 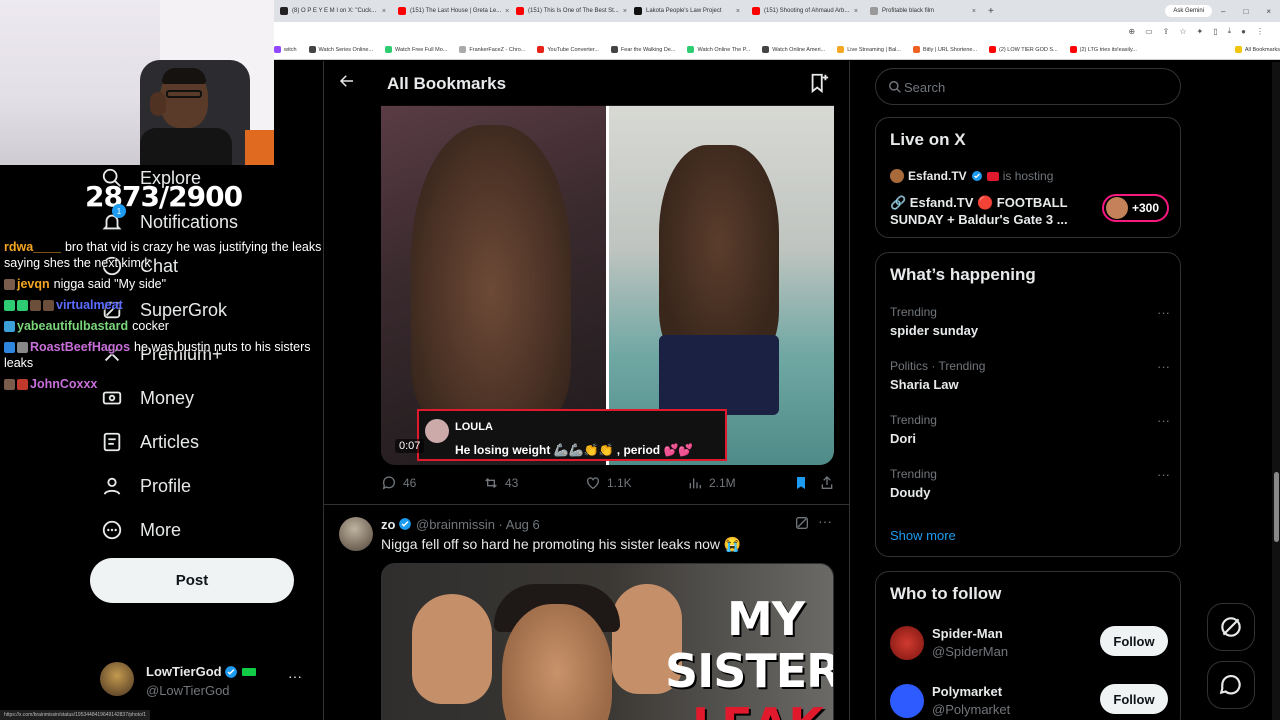 I want to click on search-box, so click(x=1028, y=86).